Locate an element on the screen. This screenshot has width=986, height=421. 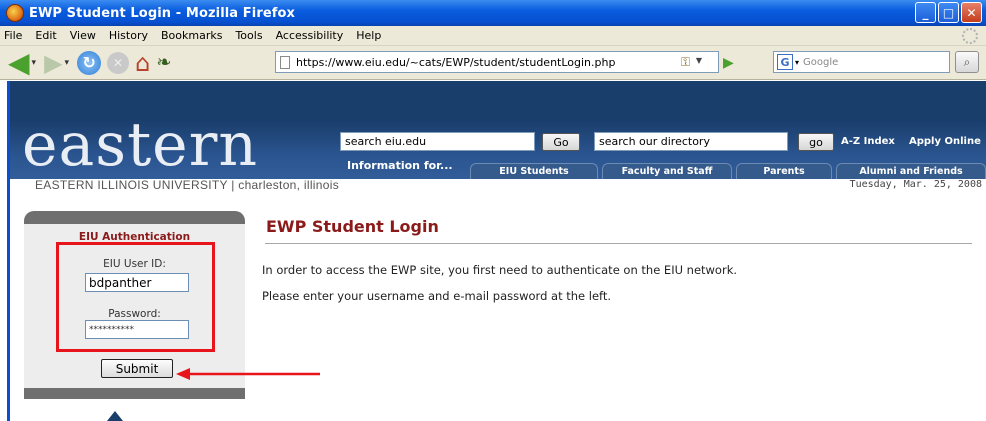
forward-arrow-icon: ▶ is located at coordinates (53, 63).